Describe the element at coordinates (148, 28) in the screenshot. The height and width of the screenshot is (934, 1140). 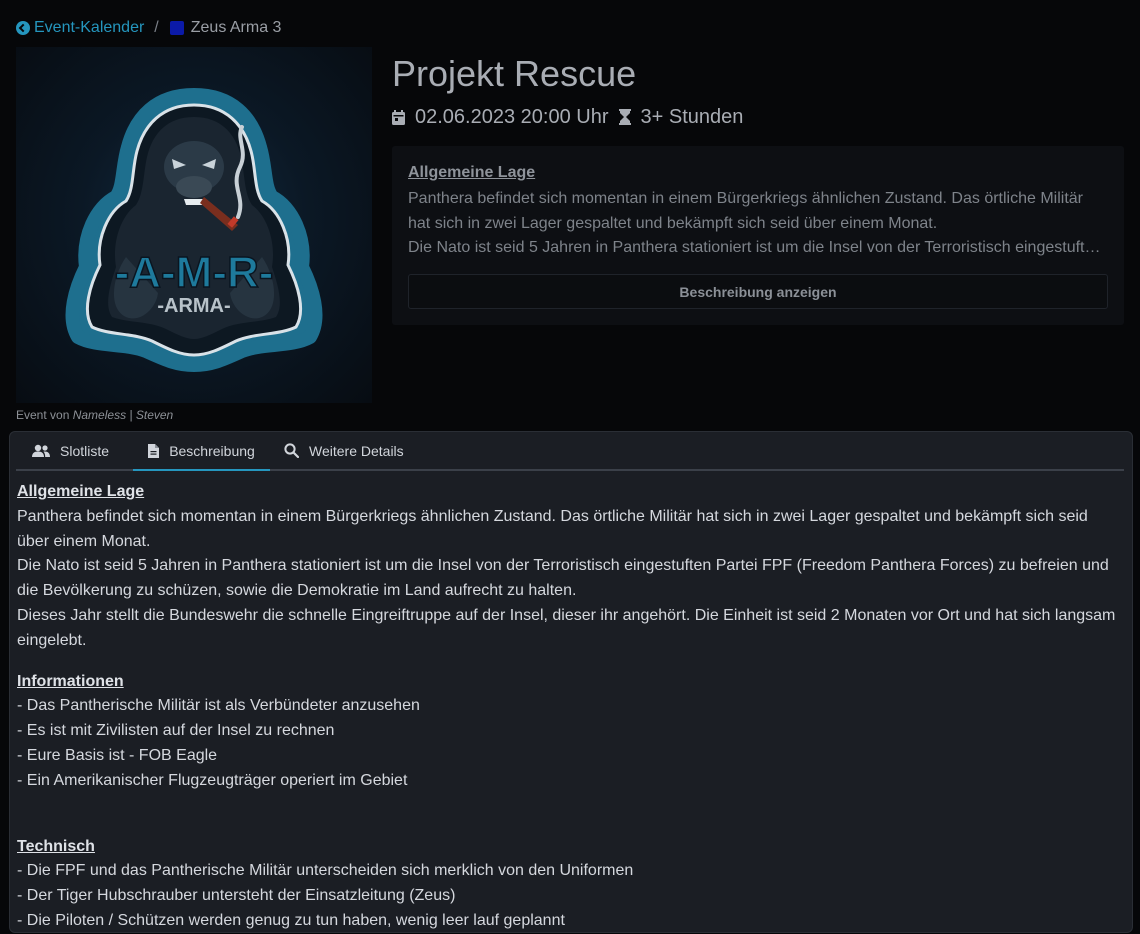
I see `breadcrumb: Event-Kalender / Zeus Arma 3` at that location.